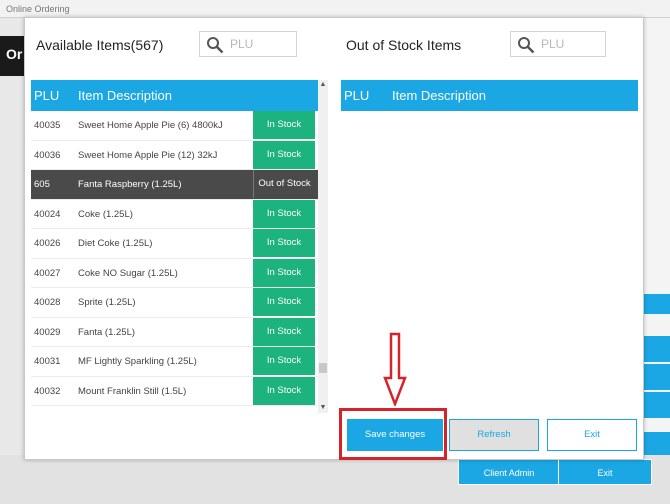  Describe the element at coordinates (174, 244) in the screenshot. I see `table-row: 40026 Diet Coke (1.25L) In Stock` at that location.